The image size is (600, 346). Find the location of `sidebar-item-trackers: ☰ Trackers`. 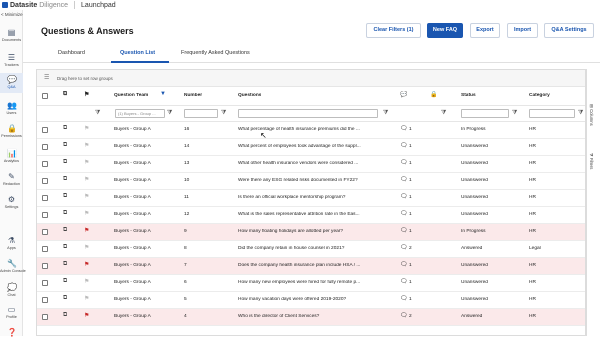

sidebar-item-trackers: ☰ Trackers is located at coordinates (11, 61).